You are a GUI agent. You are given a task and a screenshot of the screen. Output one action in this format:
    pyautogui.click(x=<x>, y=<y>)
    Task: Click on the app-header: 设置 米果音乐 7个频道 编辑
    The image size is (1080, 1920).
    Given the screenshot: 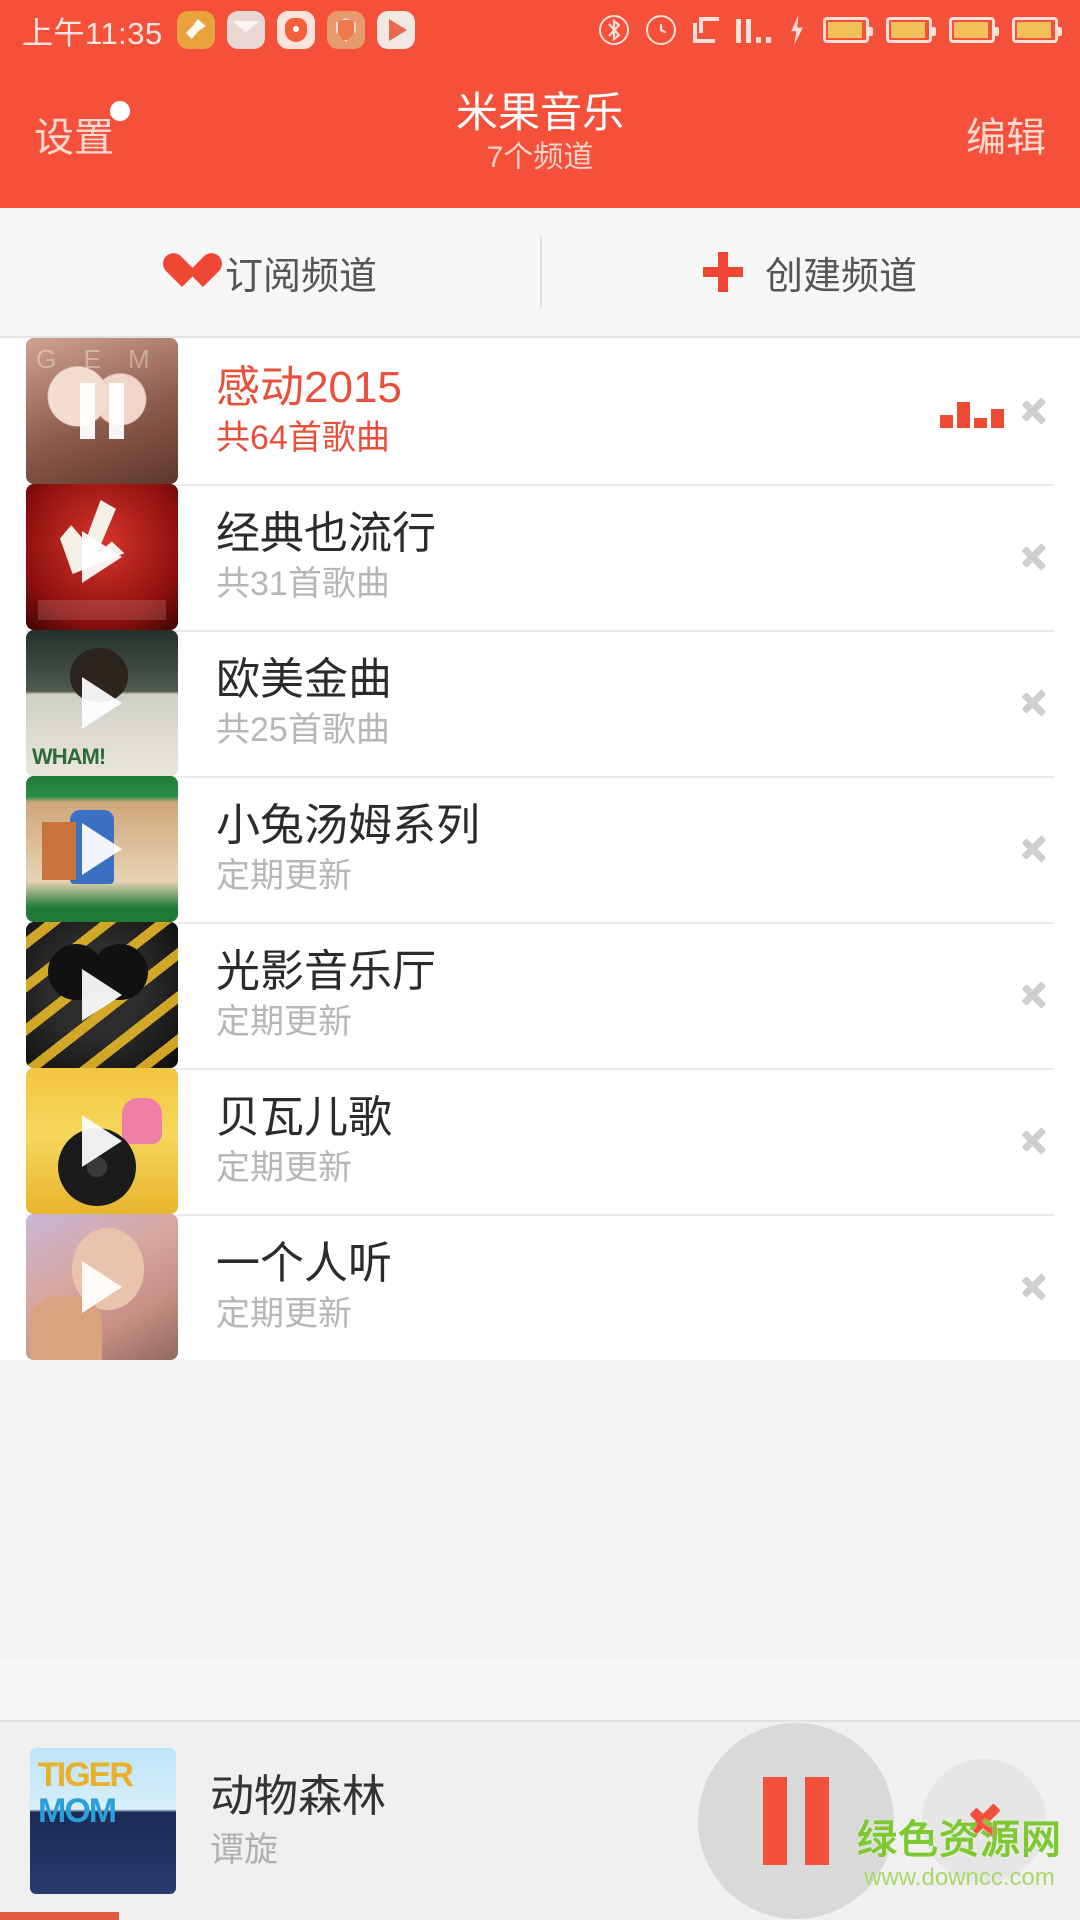 What is the action you would take?
    pyautogui.click(x=540, y=134)
    